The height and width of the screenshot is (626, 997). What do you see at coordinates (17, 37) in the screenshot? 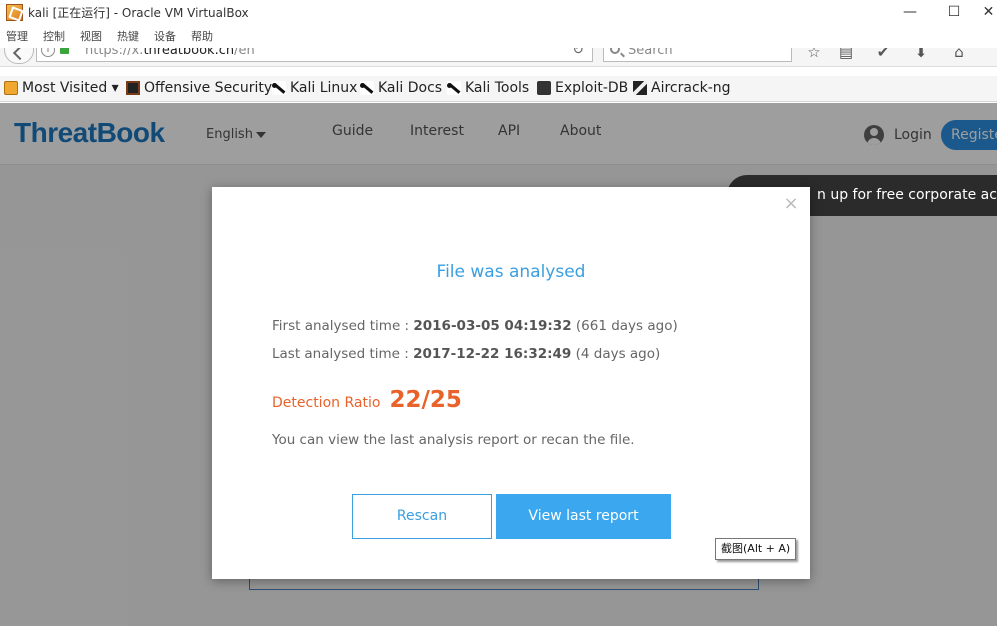
I see `menu-item-manage: 管理` at bounding box center [17, 37].